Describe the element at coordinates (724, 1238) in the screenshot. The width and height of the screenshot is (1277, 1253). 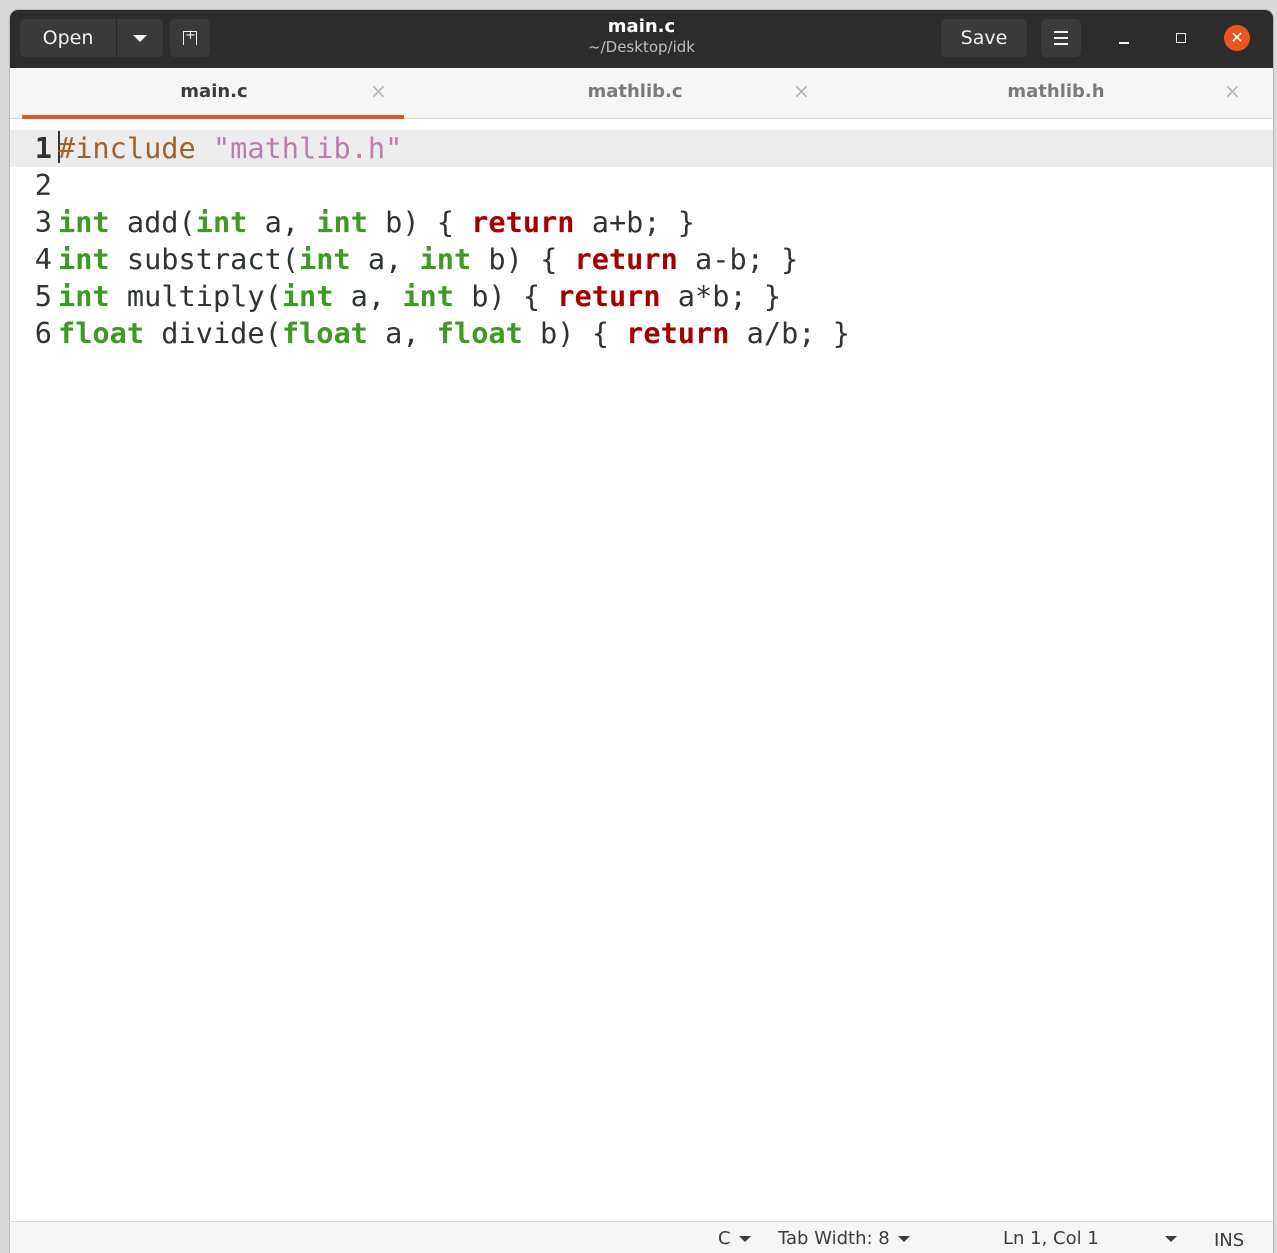
I see `language-label: C` at that location.